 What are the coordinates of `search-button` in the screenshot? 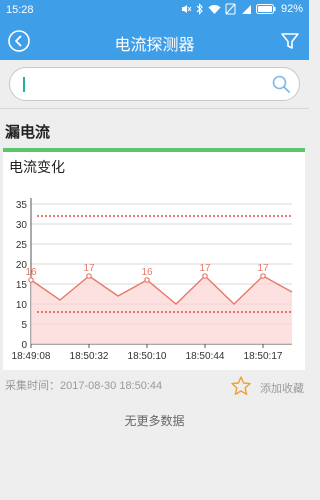 It's located at (281, 84).